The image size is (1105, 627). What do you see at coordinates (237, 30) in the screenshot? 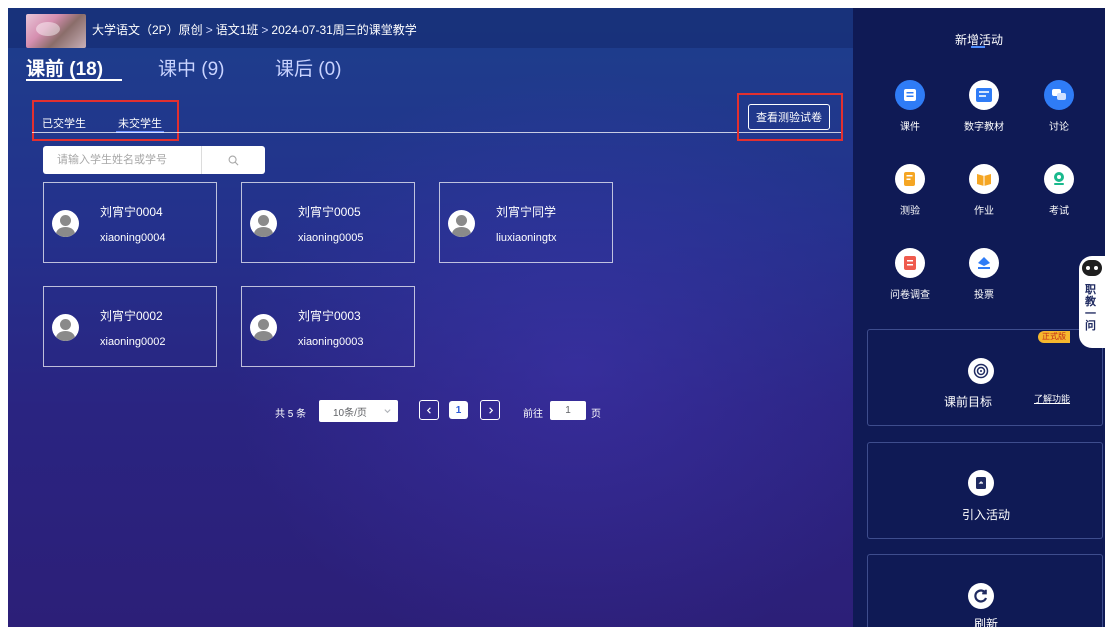
I see `breadcrumb-class: 语文1班` at bounding box center [237, 30].